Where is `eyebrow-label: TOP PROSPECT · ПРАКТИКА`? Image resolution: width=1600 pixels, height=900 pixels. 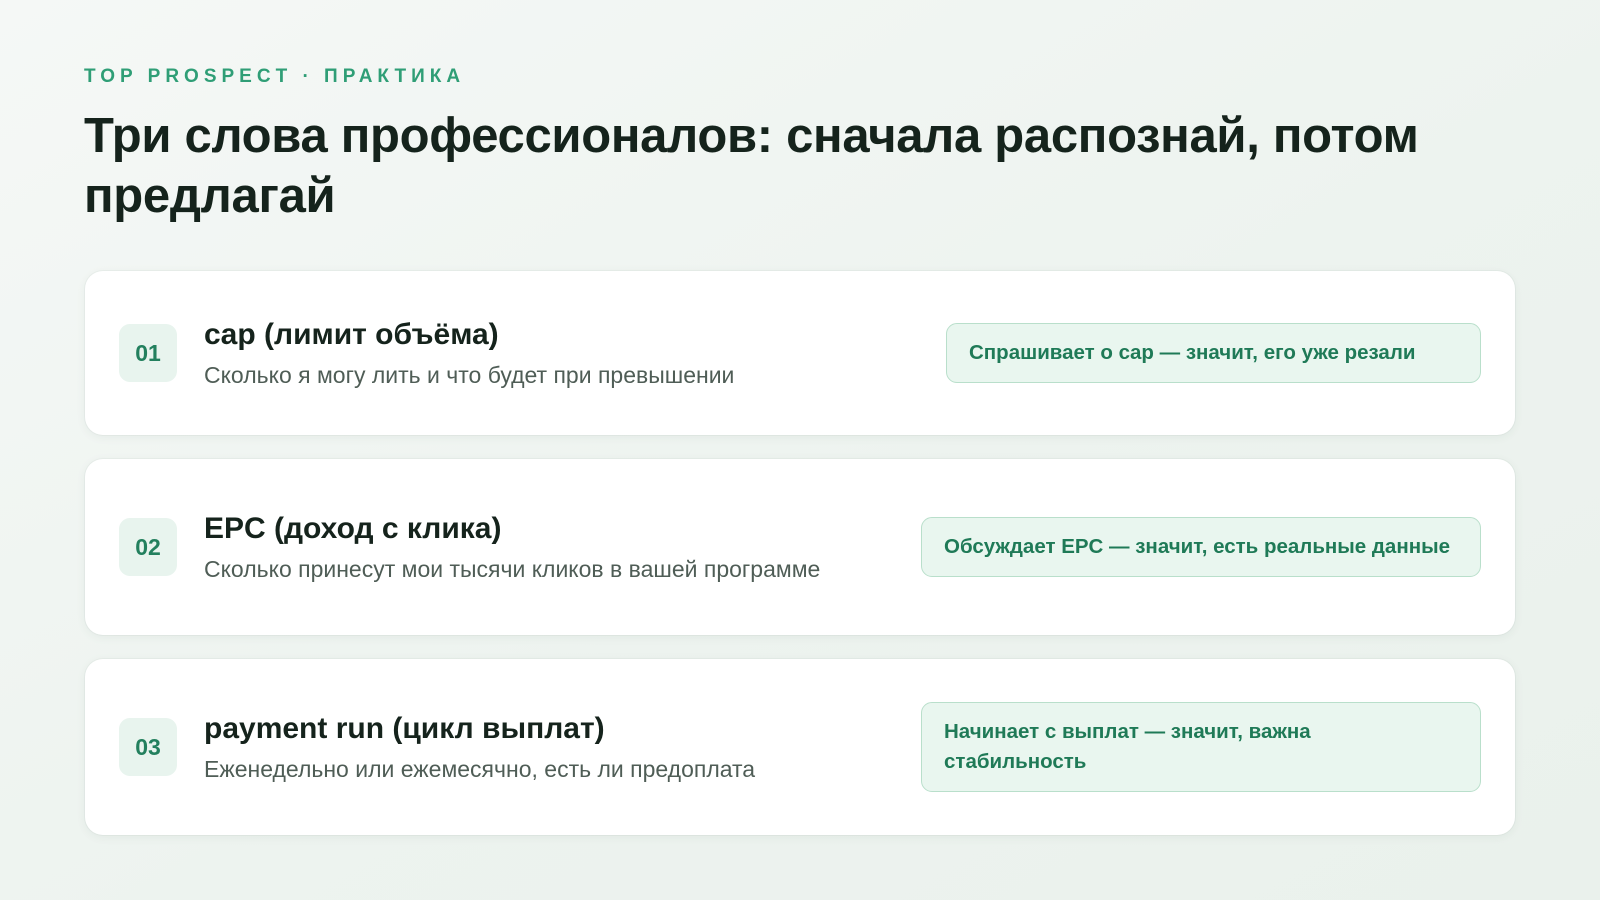
eyebrow-label: TOP PROSPECT · ПРАКТИКА is located at coordinates (275, 76).